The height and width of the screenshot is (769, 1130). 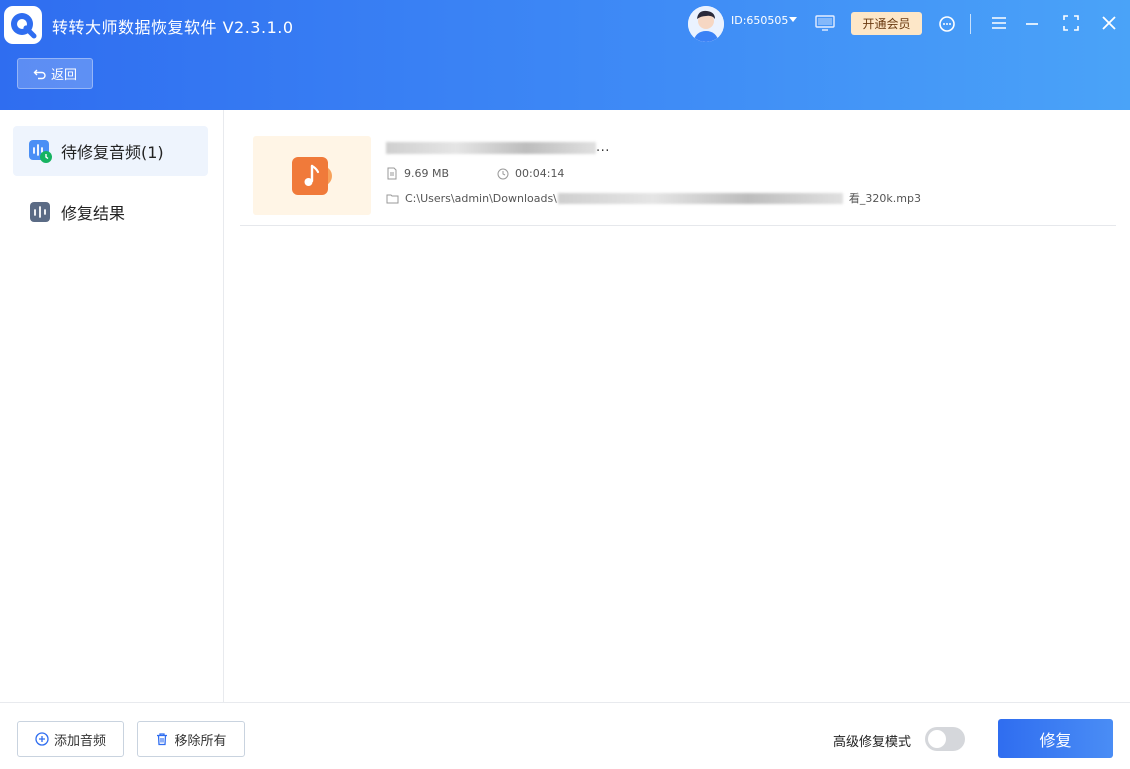 What do you see at coordinates (706, 24) in the screenshot?
I see `user-avatar` at bounding box center [706, 24].